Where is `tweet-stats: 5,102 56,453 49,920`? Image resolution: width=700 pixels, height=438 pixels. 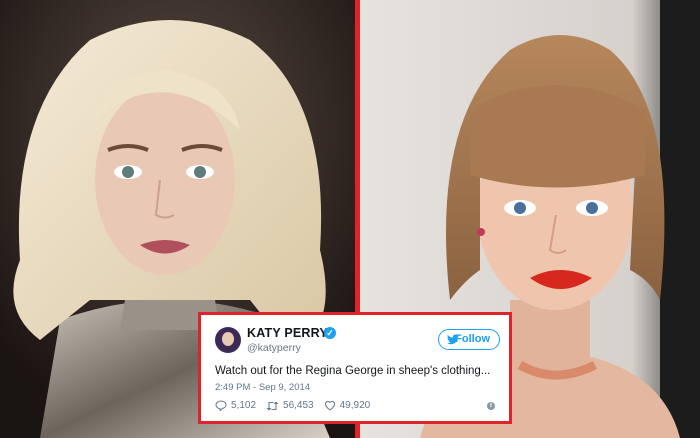
tweet-stats: 5,102 56,453 49,920 is located at coordinates (297, 405).